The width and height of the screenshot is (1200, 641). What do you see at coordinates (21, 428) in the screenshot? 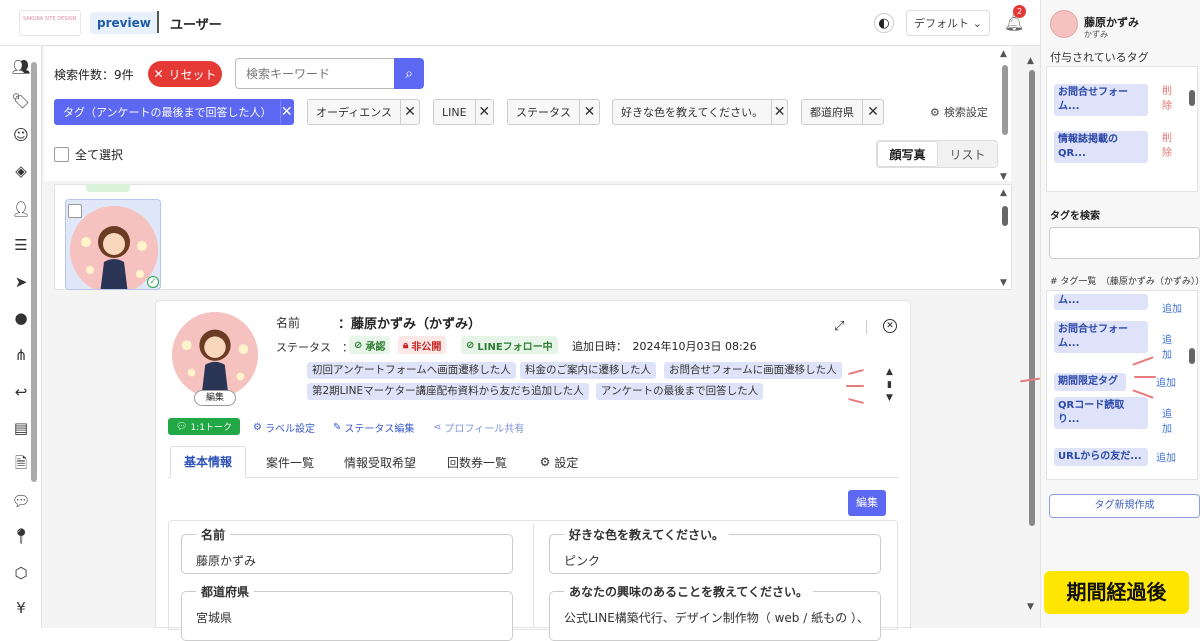
I see `document-icon: ▤` at bounding box center [21, 428].